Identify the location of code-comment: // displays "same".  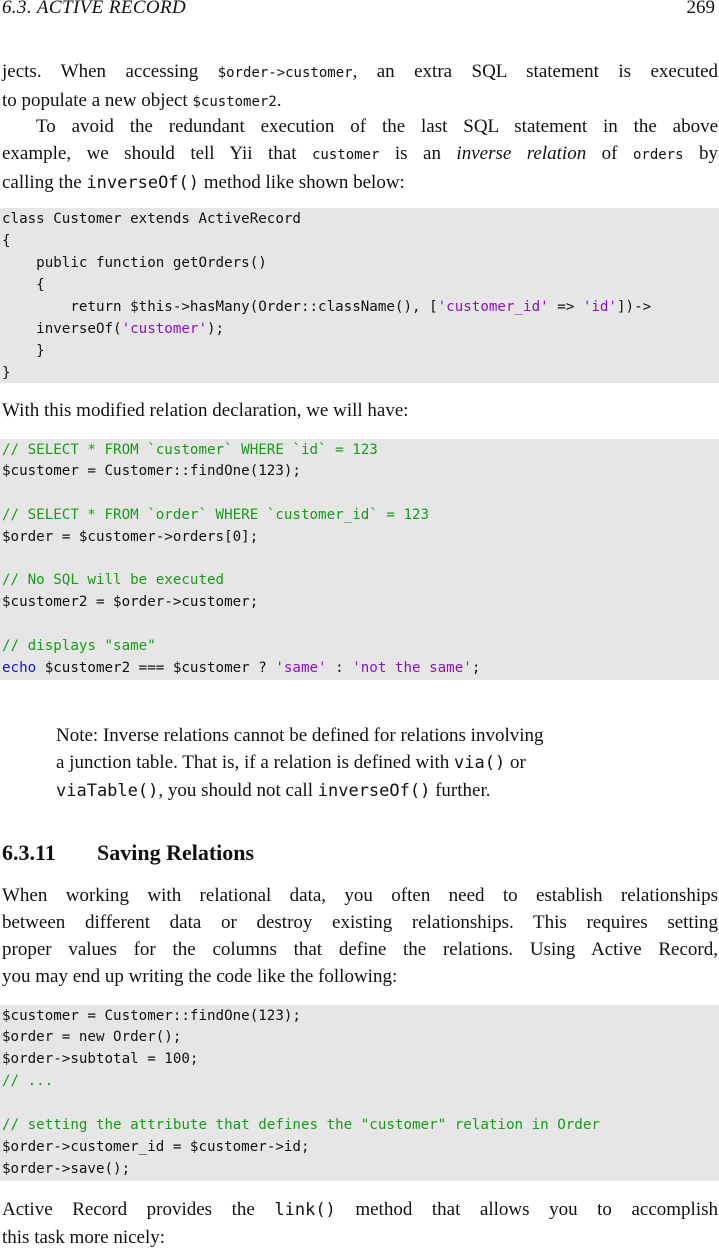
(79, 646).